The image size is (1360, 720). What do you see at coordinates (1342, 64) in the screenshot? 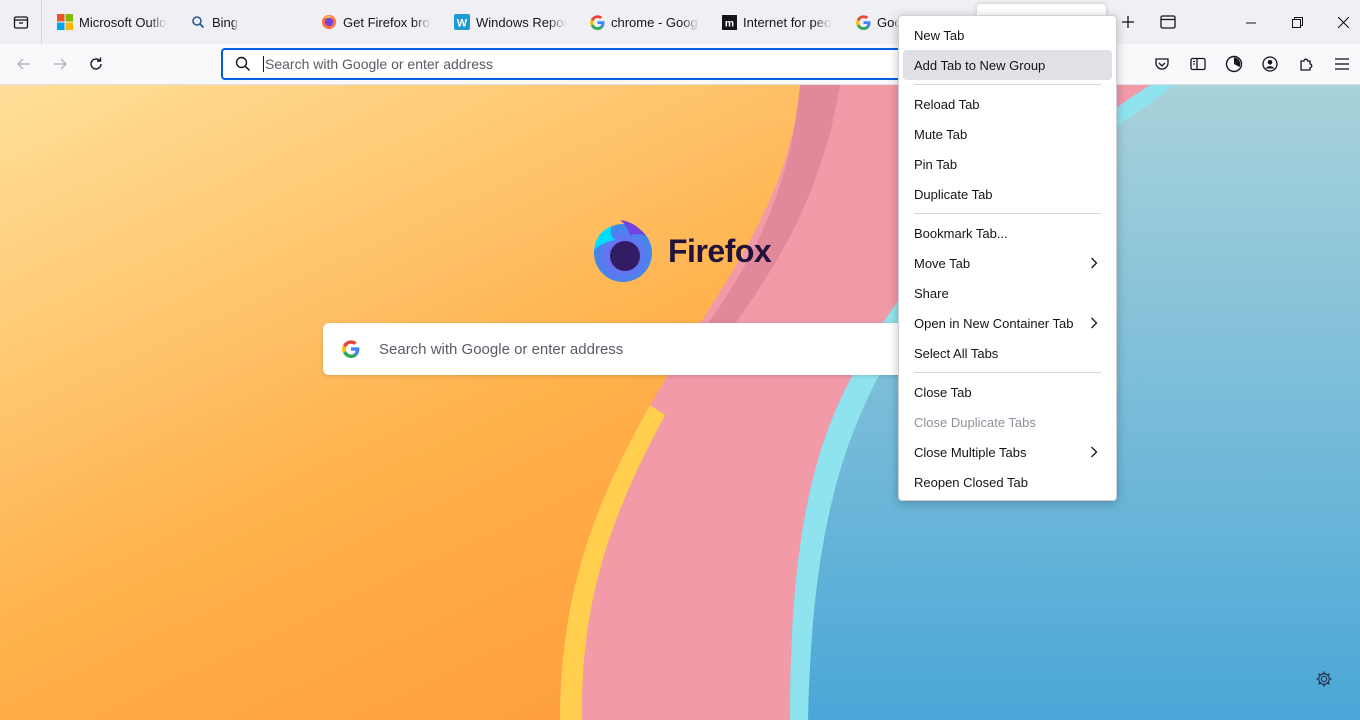
I see `app-menu-button` at bounding box center [1342, 64].